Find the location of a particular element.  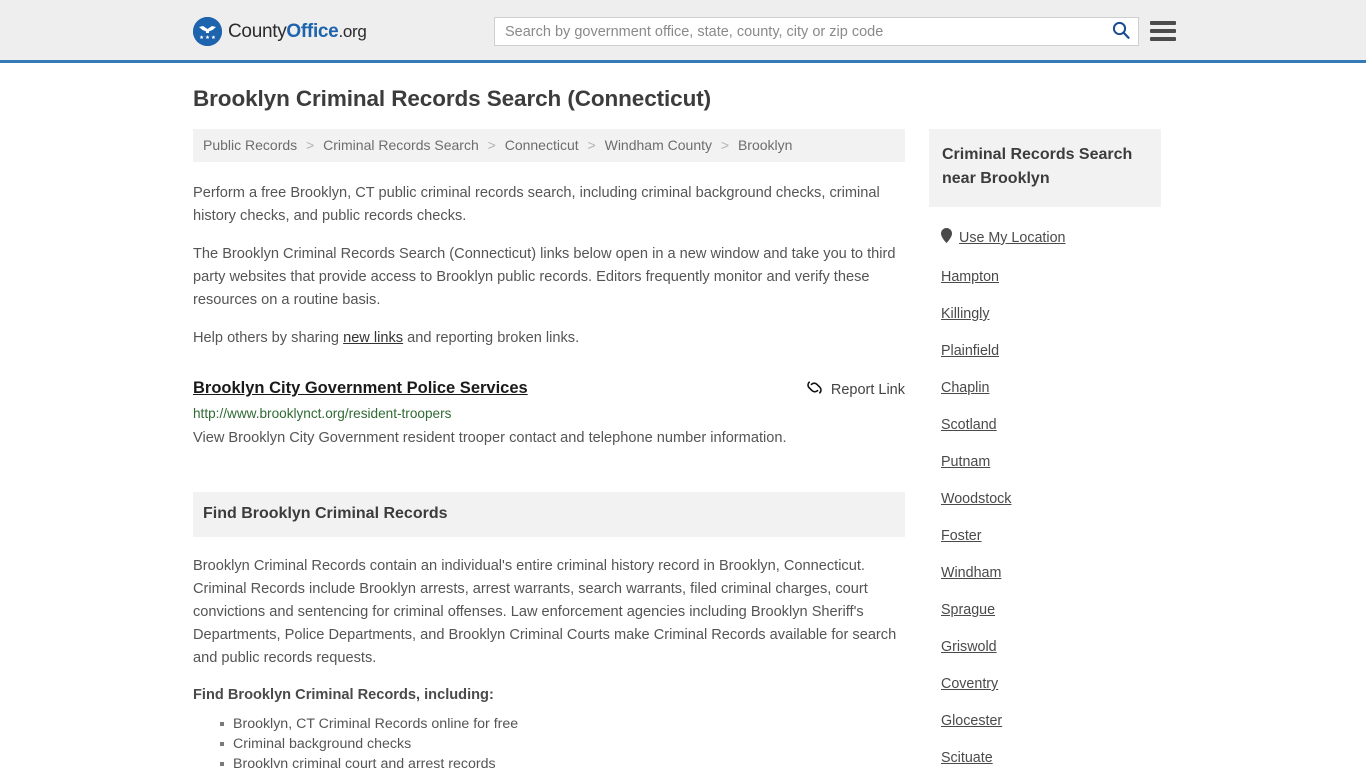

breadcrumb-item-connecticut: Connecticut is located at coordinates (542, 145).